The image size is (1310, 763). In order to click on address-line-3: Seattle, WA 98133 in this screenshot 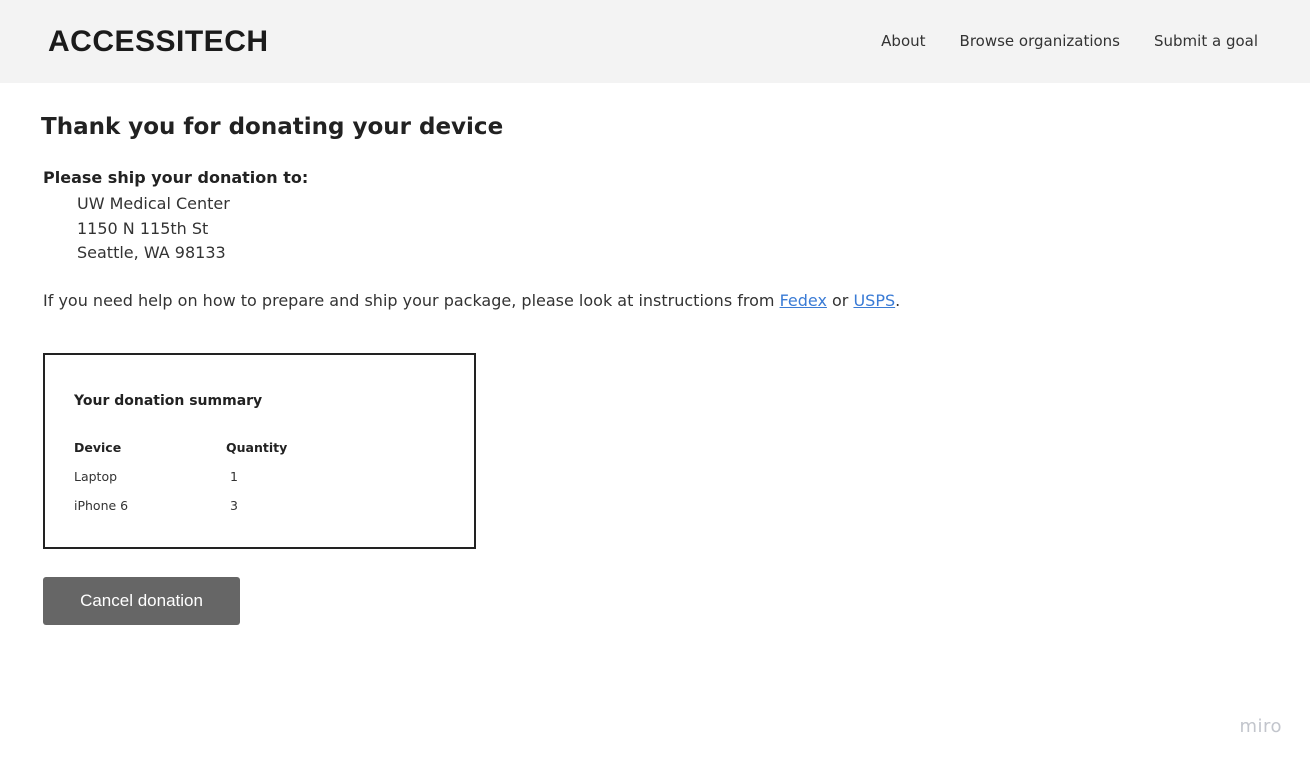, I will do `click(151, 252)`.